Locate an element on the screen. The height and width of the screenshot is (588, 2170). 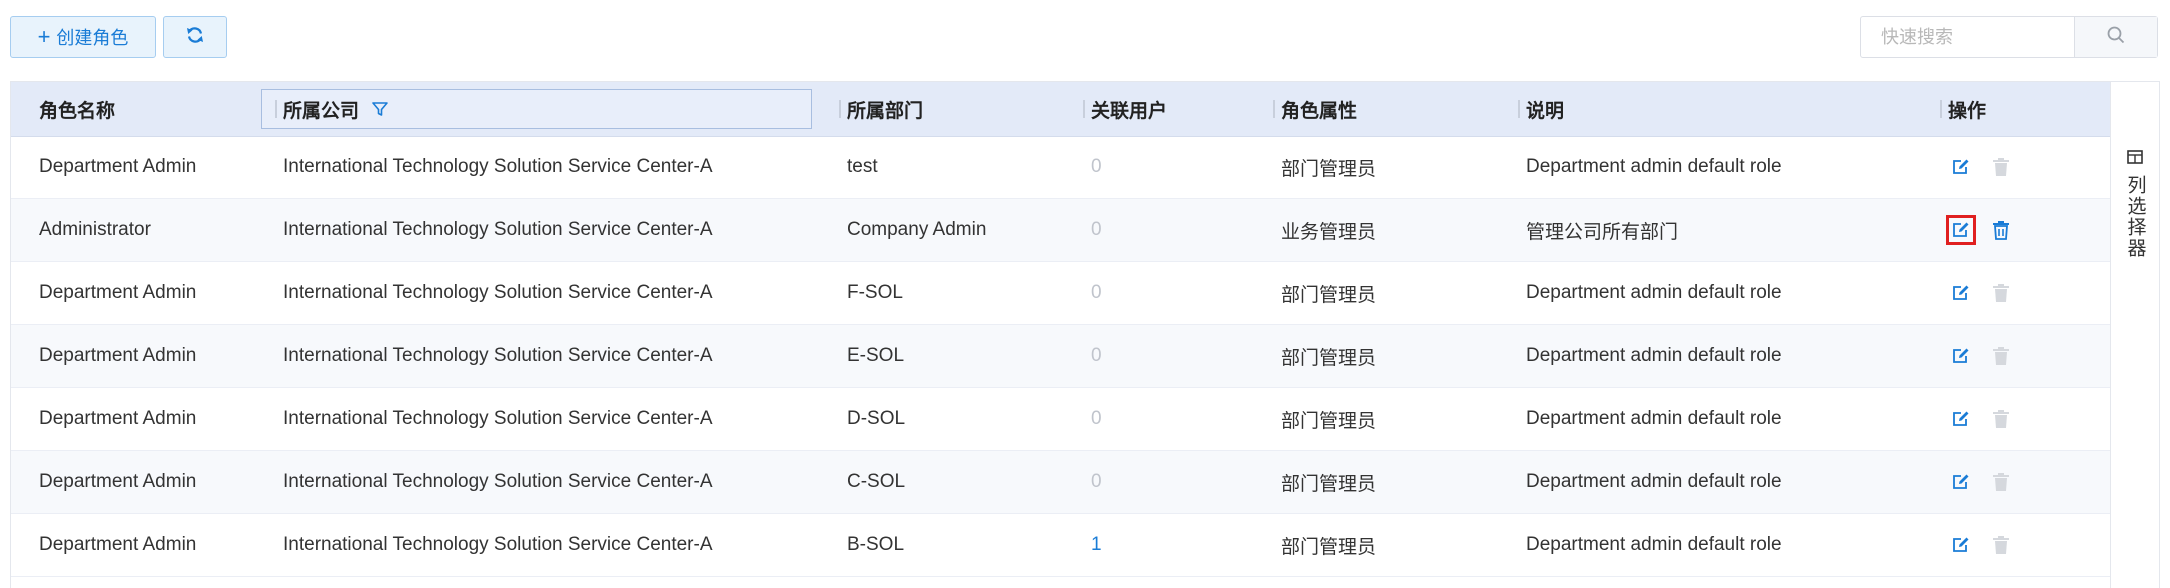
column-selector-label: 列选择器 is located at coordinates (2135, 217).